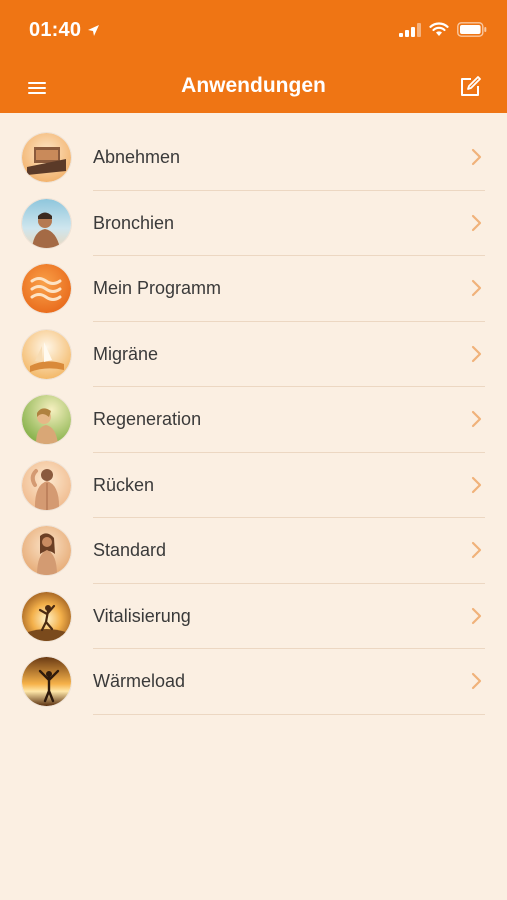 This screenshot has height=900, width=507. I want to click on list-item-ruecken: Rücken, so click(253, 485).